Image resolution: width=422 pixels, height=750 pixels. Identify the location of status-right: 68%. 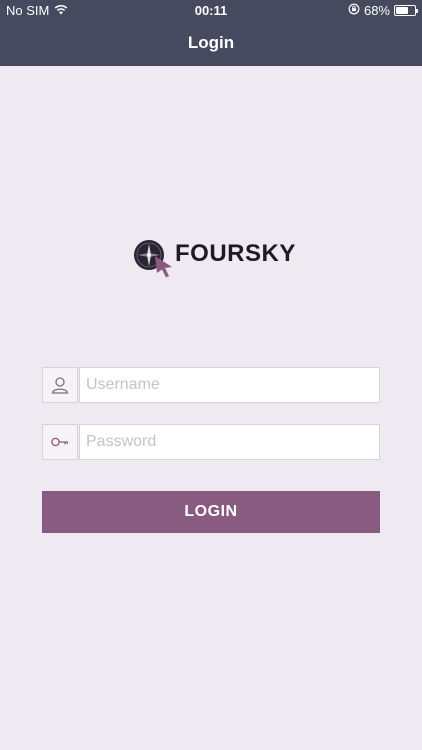
(383, 10).